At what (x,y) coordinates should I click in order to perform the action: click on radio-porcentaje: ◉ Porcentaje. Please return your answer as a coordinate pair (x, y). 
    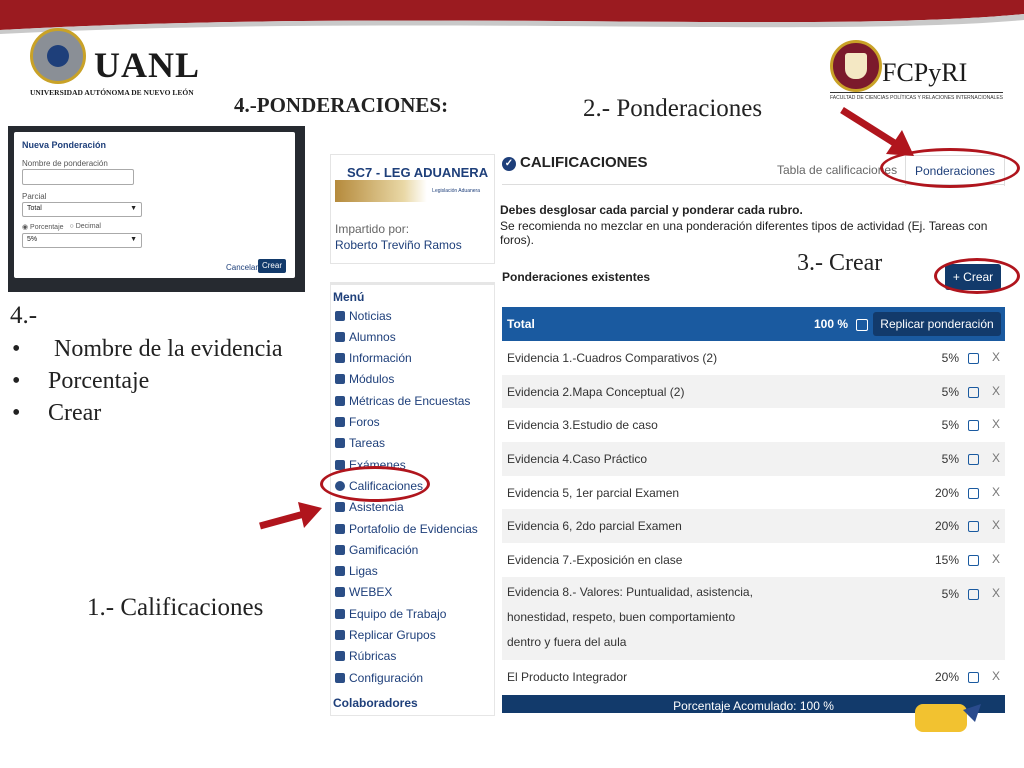
    Looking at the image, I should click on (43, 227).